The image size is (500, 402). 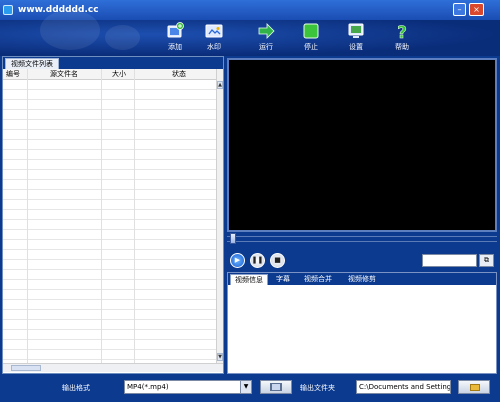 I want to click on vertical-scrollbar: ▲ ▼, so click(x=219, y=216).